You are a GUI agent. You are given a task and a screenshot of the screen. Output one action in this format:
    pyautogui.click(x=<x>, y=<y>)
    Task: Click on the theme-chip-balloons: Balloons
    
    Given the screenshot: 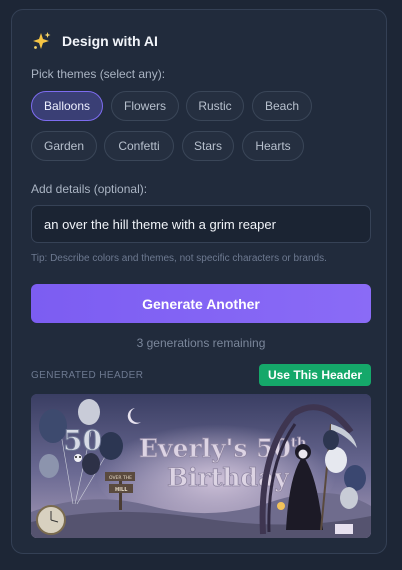 What is the action you would take?
    pyautogui.click(x=67, y=106)
    